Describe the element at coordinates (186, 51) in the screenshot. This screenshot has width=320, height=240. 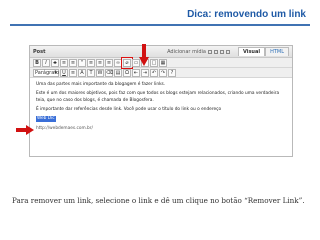
I see `add-media-label: Adicionar mídia` at that location.